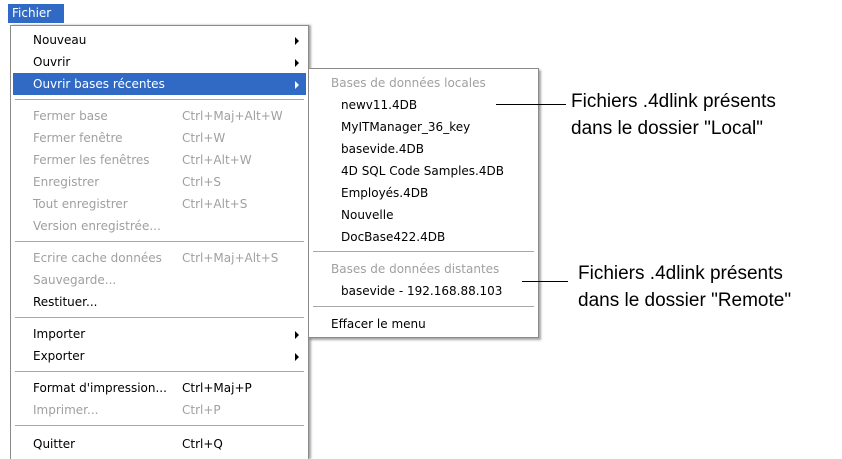 This screenshot has height=459, width=842. What do you see at coordinates (230, 258) in the screenshot?
I see `menu-item-shortcut: Ctrl+Maj+Alt+S` at bounding box center [230, 258].